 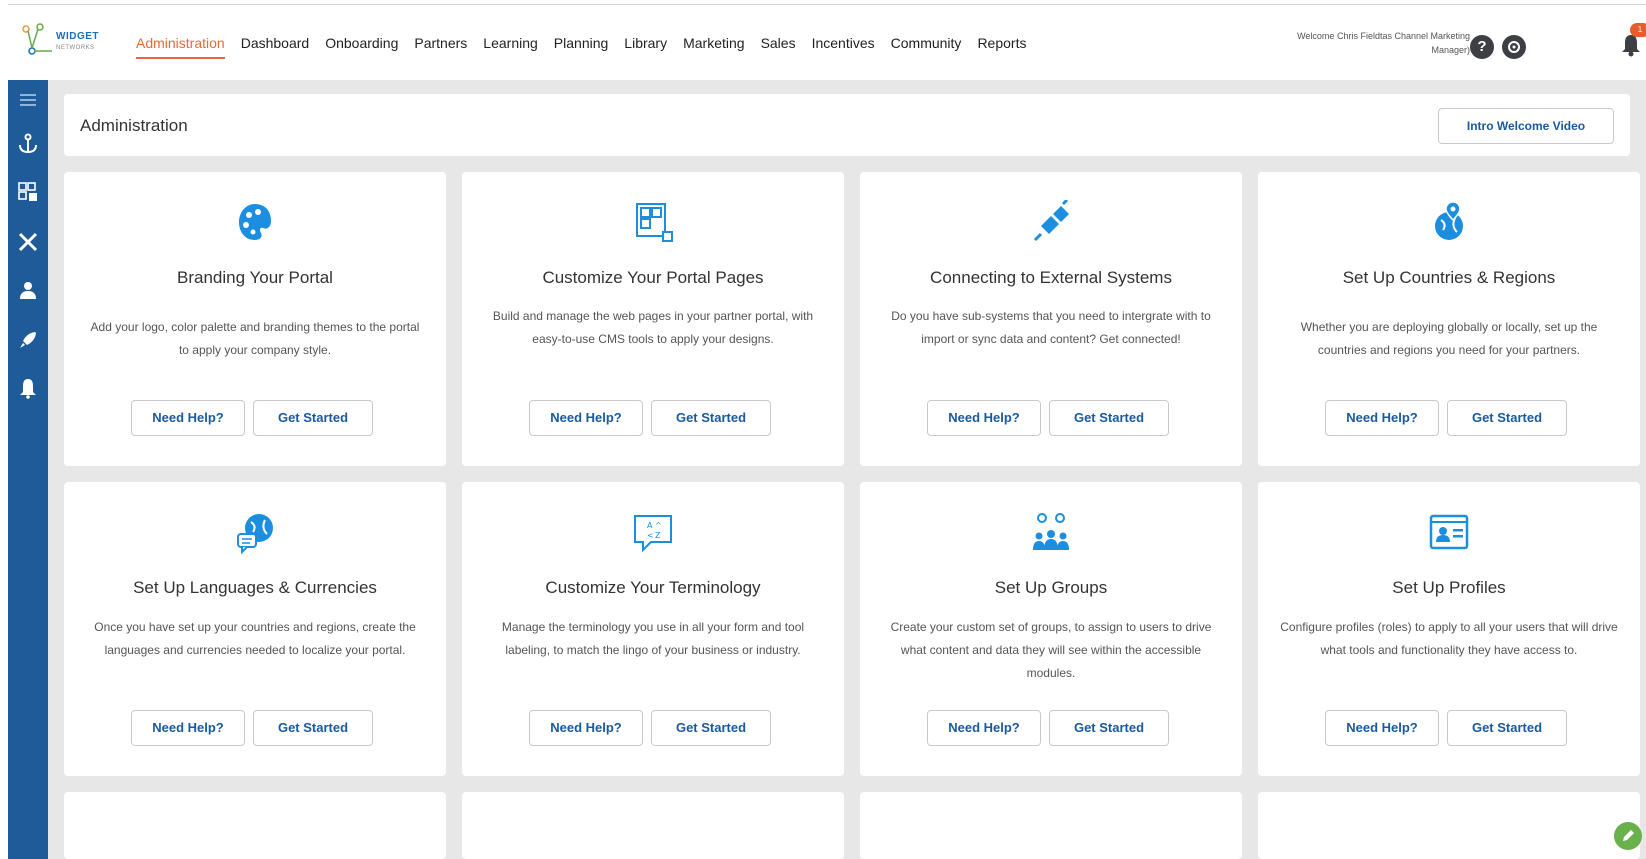 I want to click on palette-icon, so click(x=255, y=222).